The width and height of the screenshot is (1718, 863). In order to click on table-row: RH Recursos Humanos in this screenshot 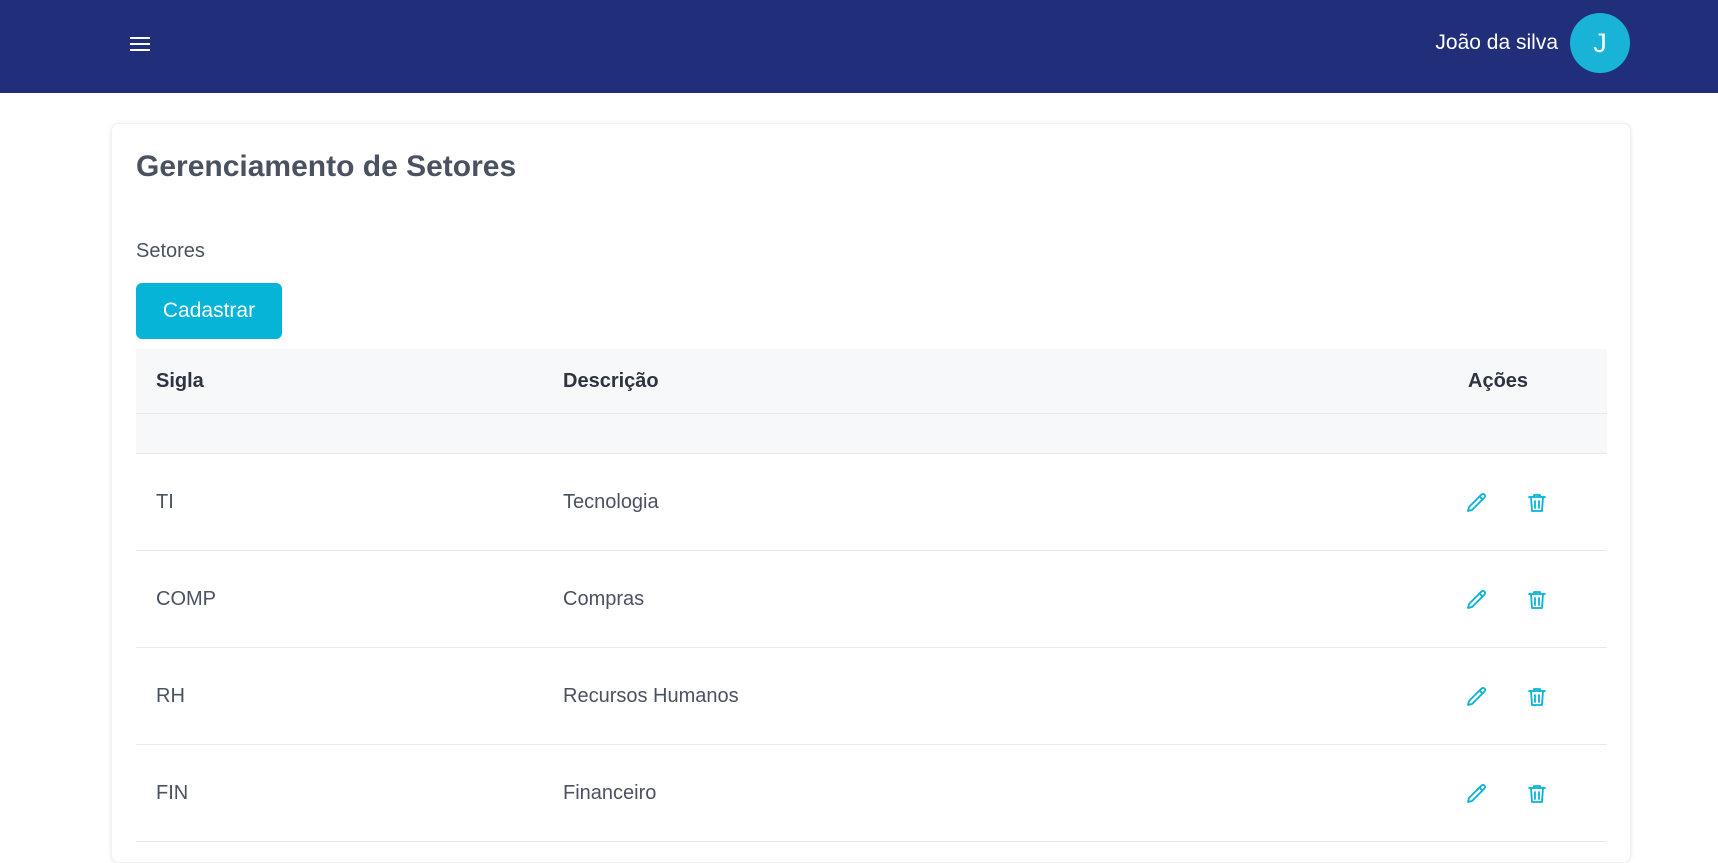, I will do `click(871, 696)`.